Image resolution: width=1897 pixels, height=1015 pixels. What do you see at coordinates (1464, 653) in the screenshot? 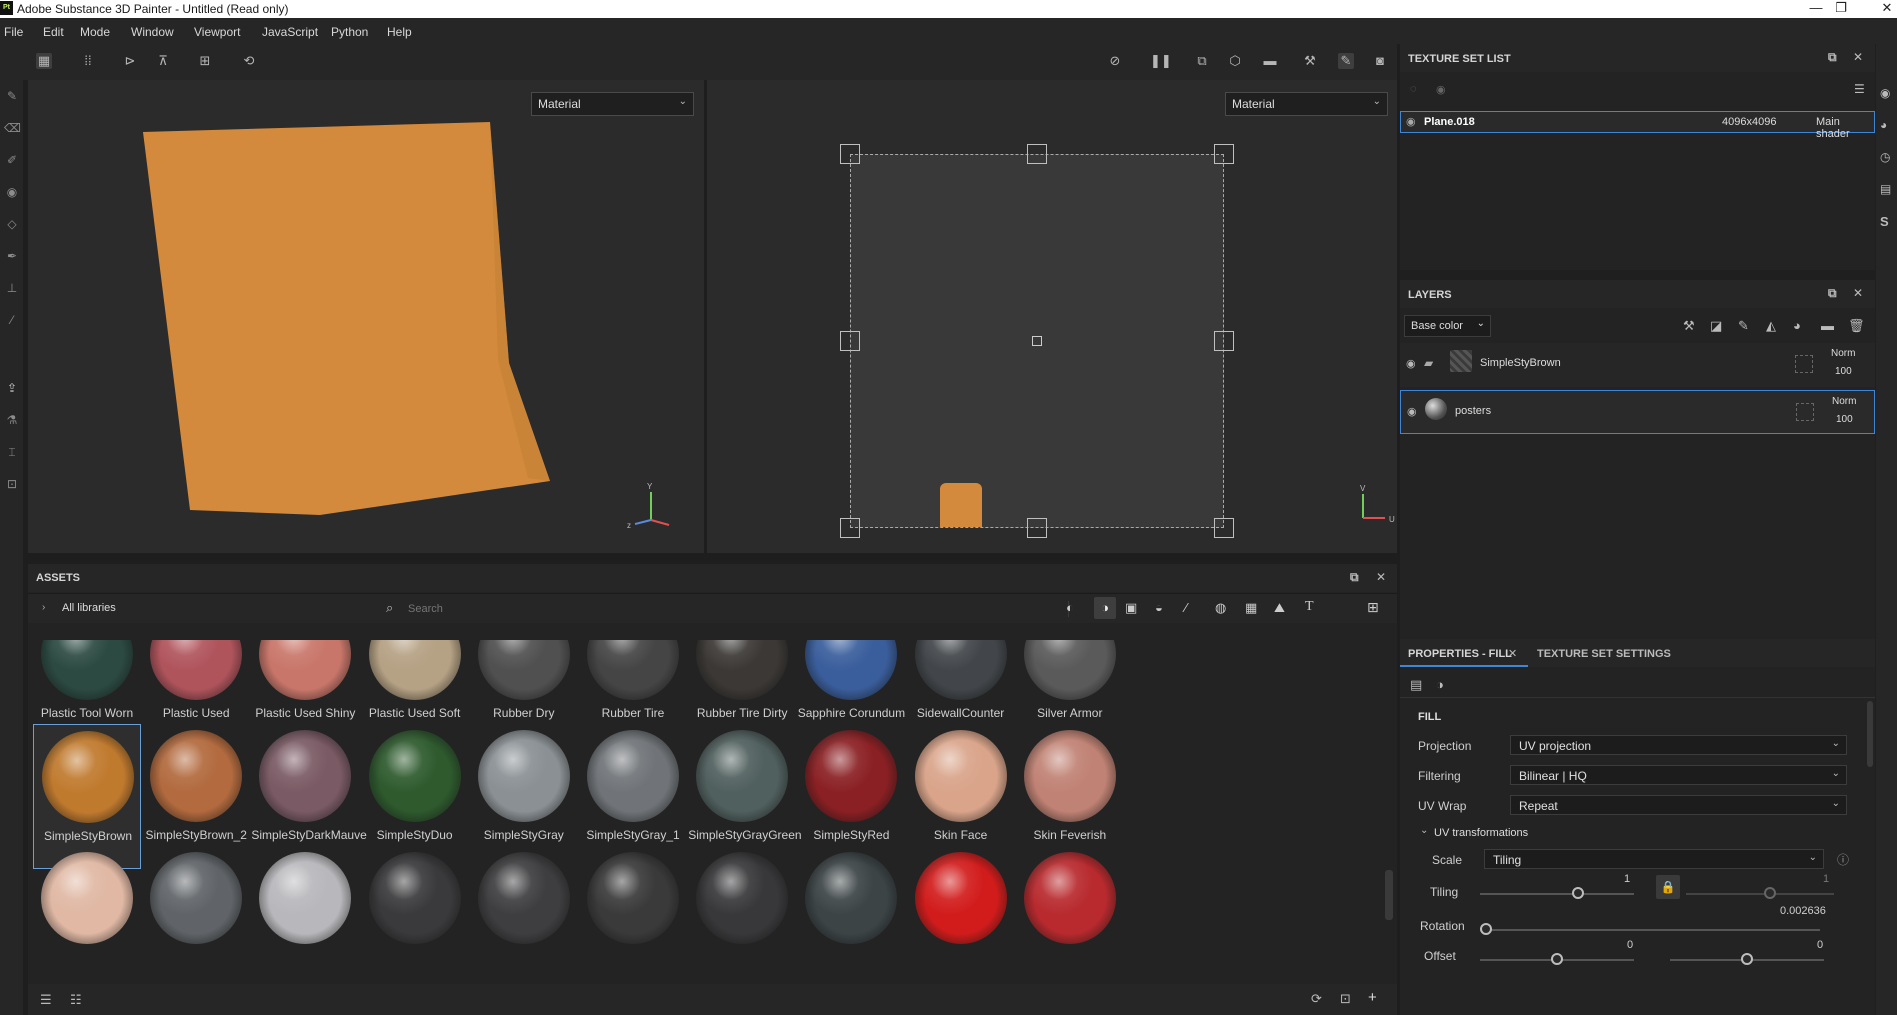
I see `tab-properties-fill: PROPERTIES - FILL ✕` at bounding box center [1464, 653].